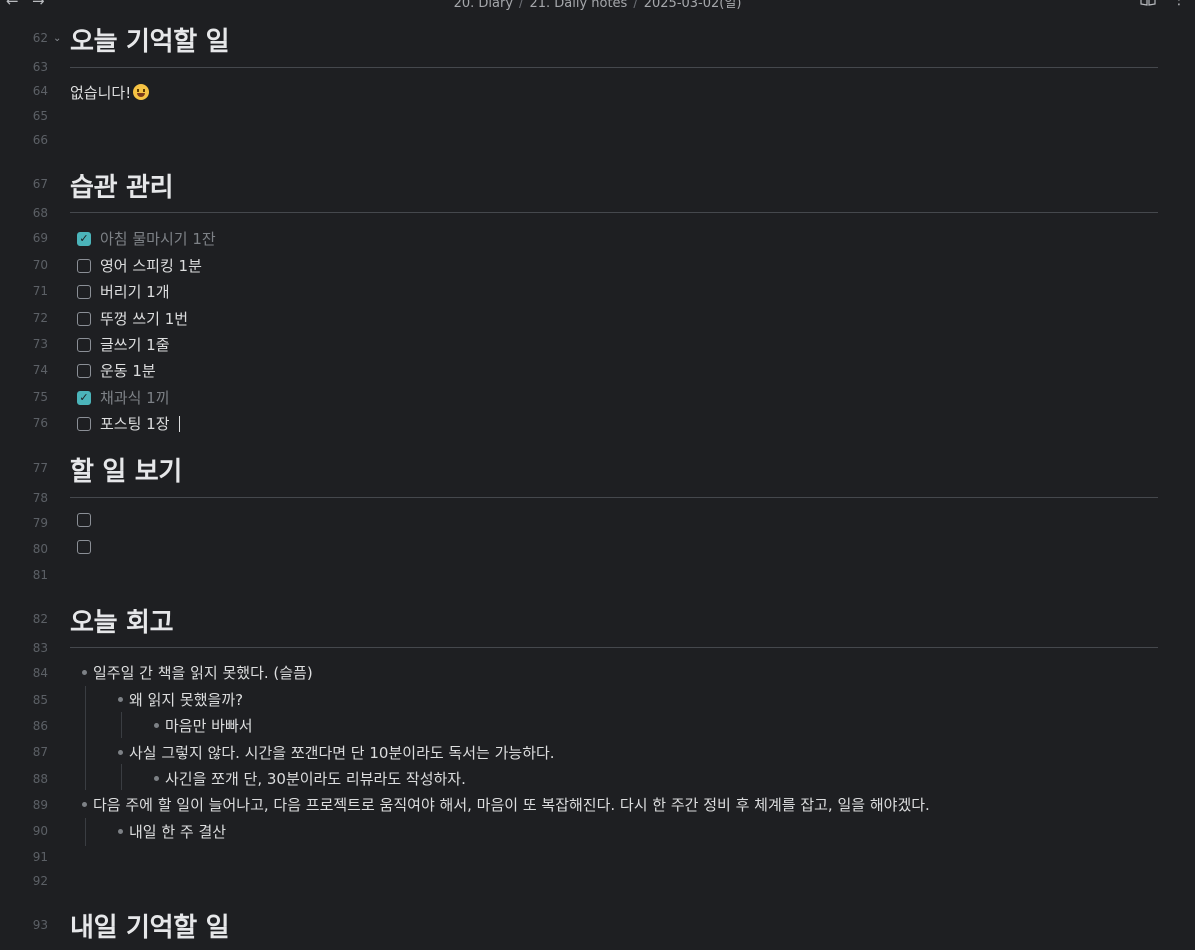 The width and height of the screenshot is (1195, 950). I want to click on book-open-icon, so click(1148, 5).